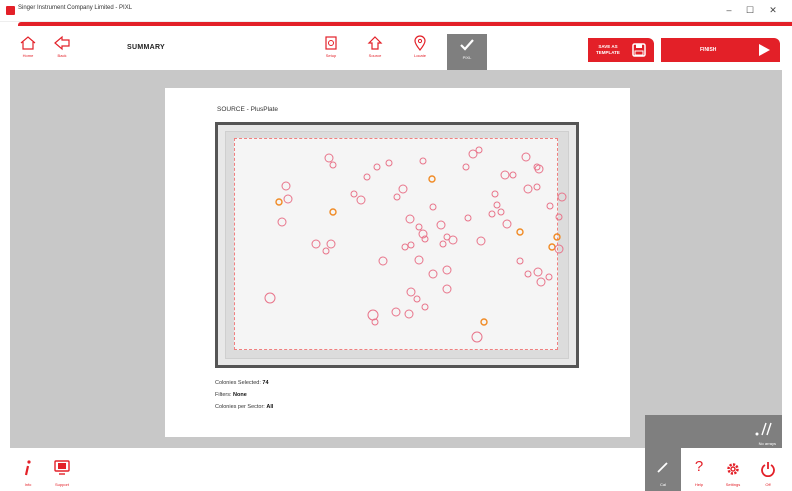 Image resolution: width=792 pixels, height=491 pixels. What do you see at coordinates (420, 43) in the screenshot?
I see `location-pin-icon` at bounding box center [420, 43].